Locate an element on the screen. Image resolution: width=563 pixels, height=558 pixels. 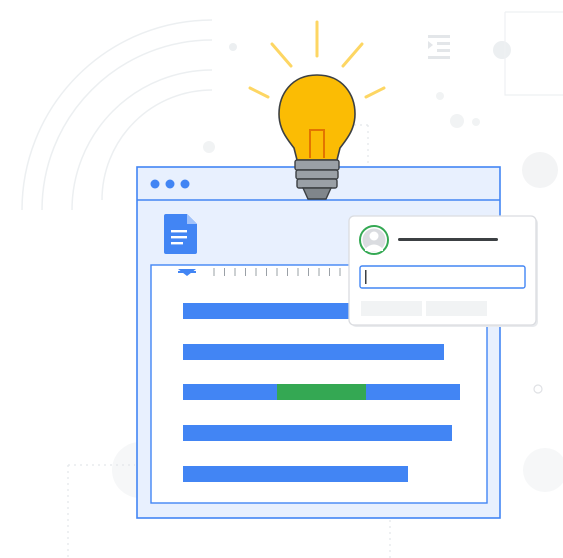
comment-input is located at coordinates (442, 277).